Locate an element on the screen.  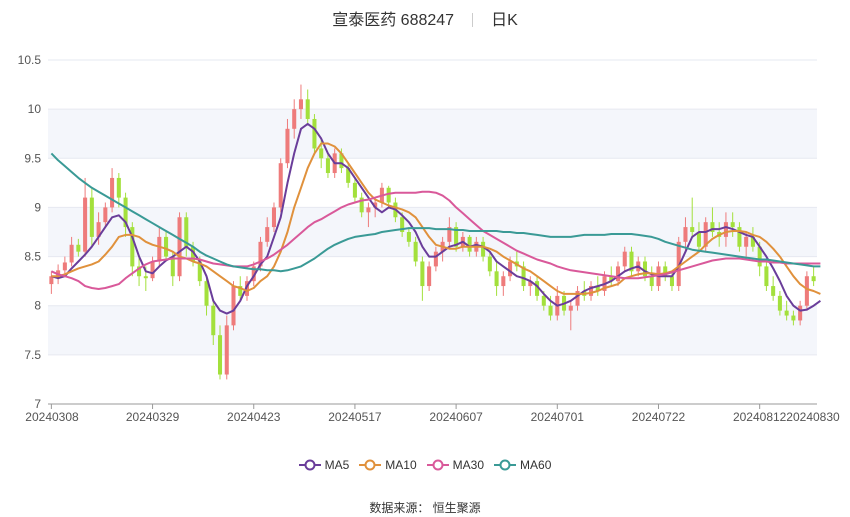
x-tick-label: 20240830 is located at coordinates (813, 417).